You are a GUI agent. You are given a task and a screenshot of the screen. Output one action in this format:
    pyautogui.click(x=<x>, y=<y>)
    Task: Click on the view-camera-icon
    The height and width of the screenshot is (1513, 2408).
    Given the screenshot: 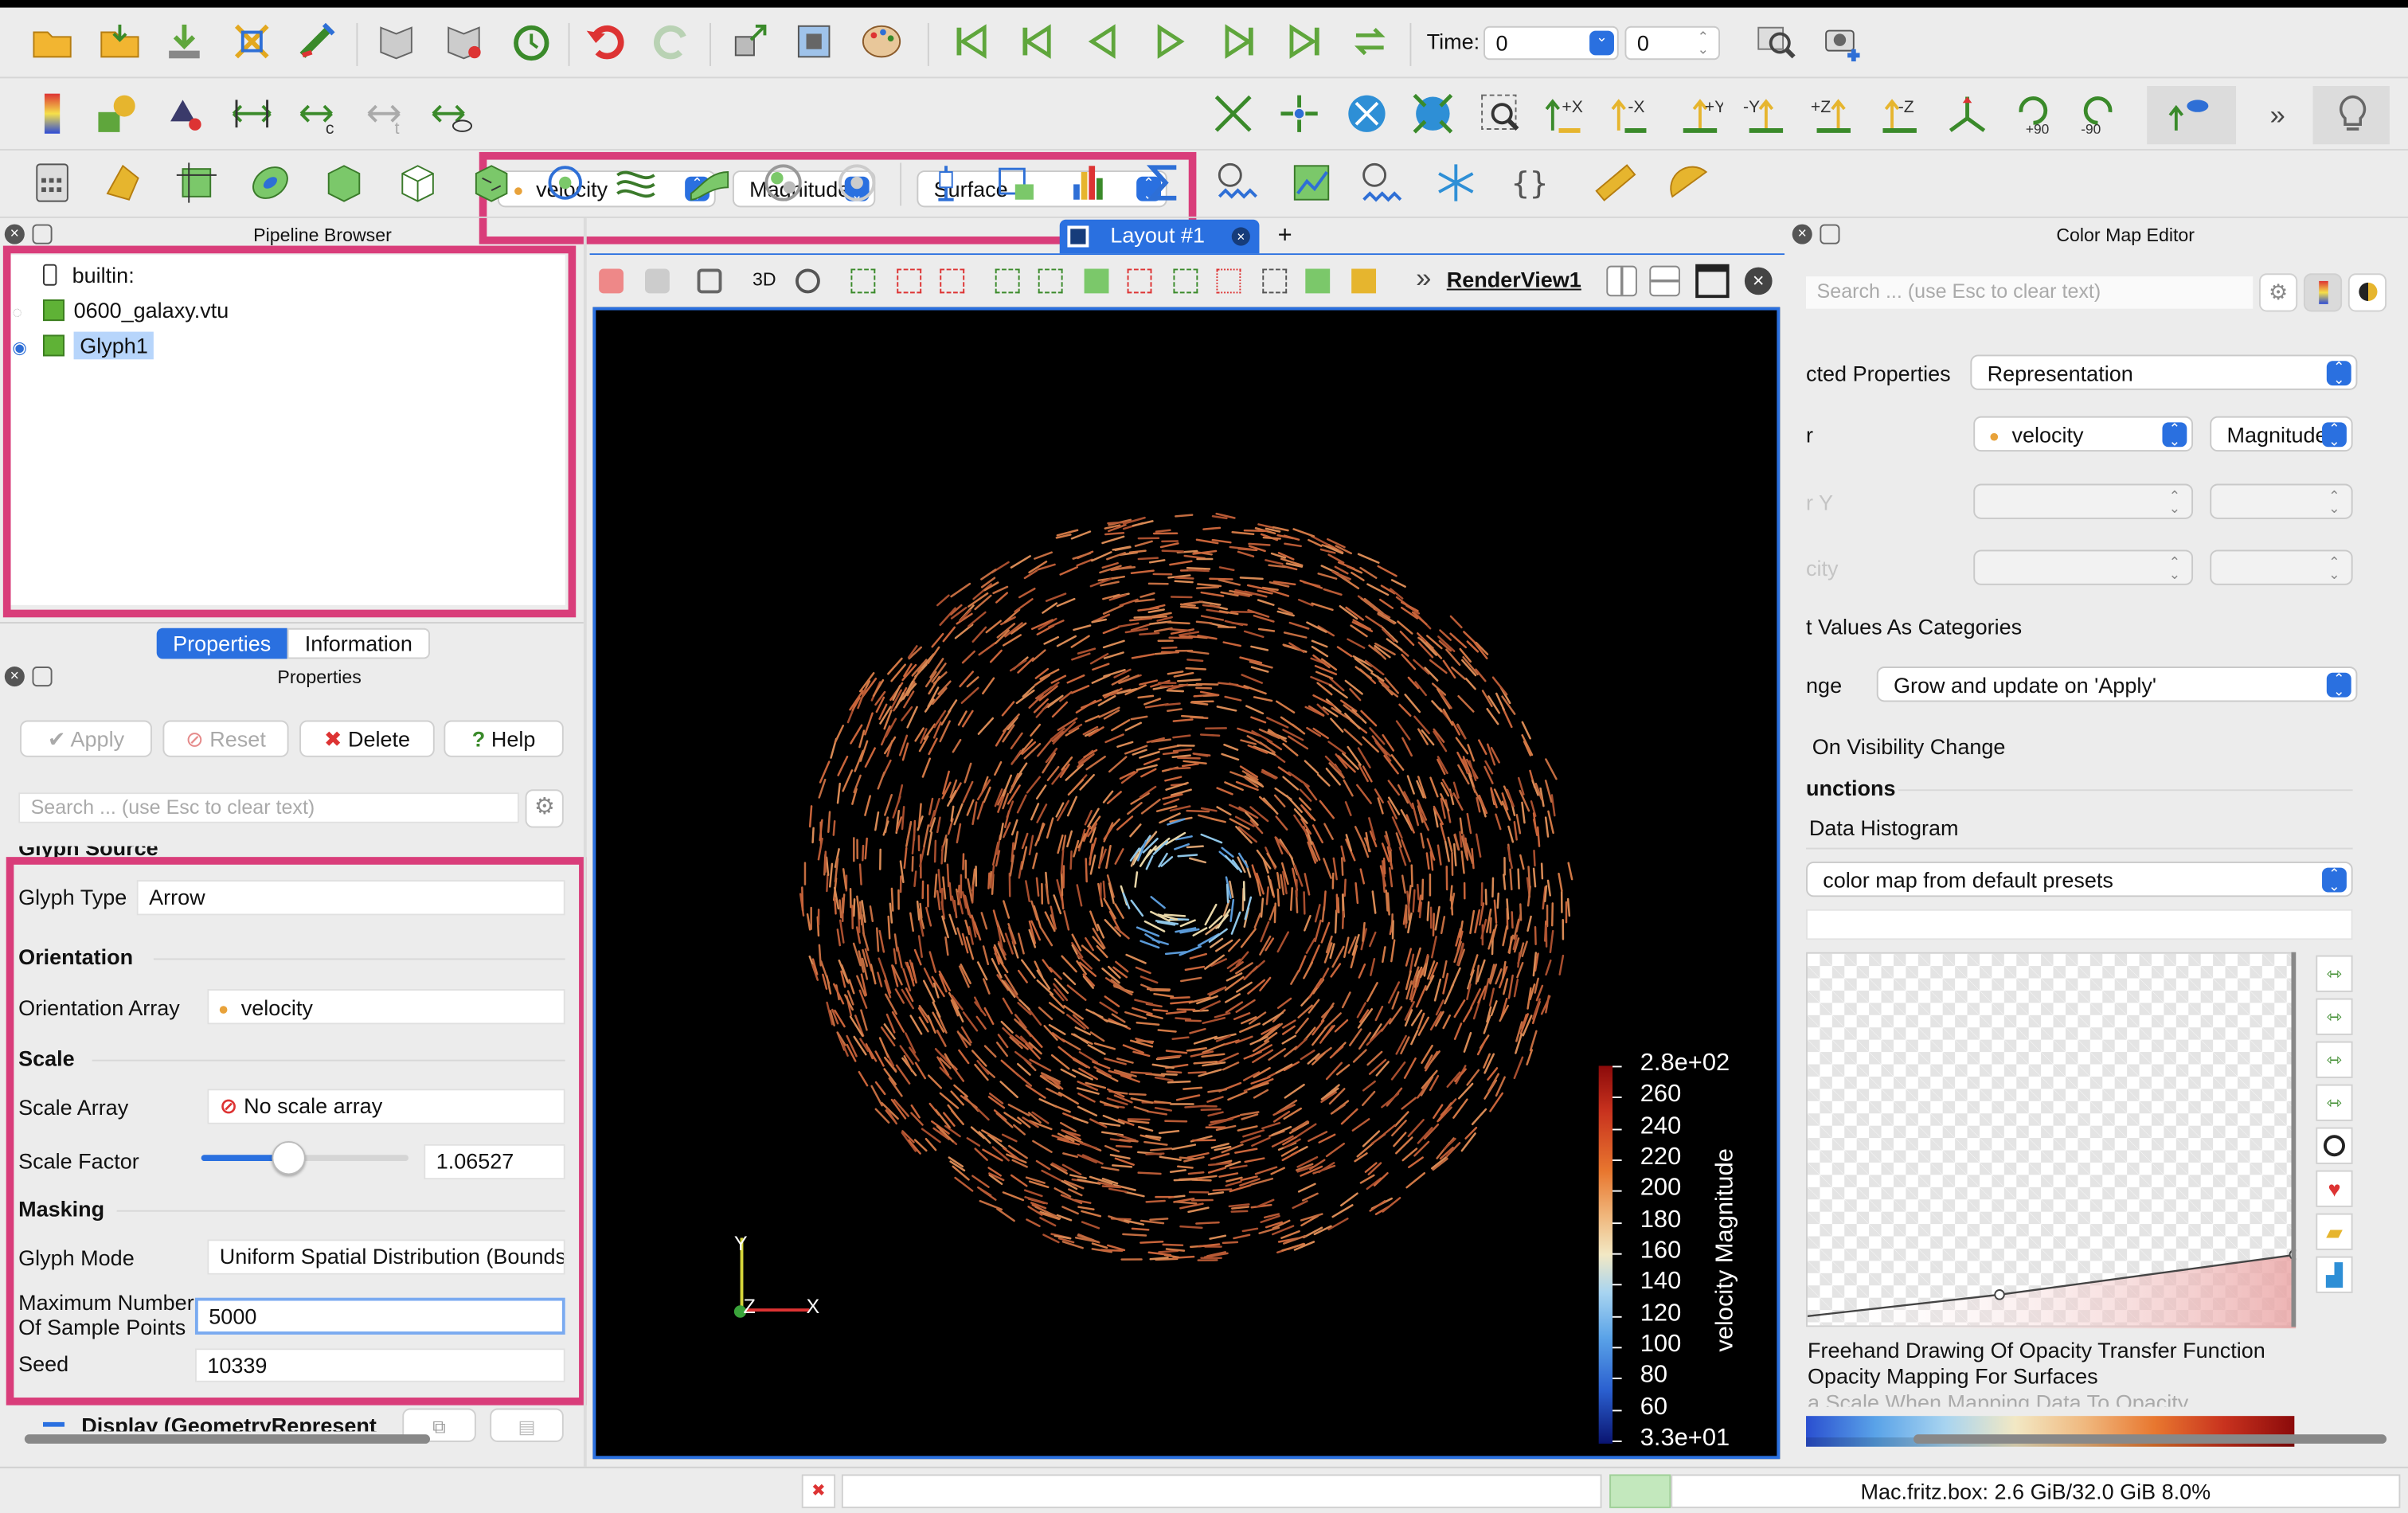 What is the action you would take?
    pyautogui.click(x=813, y=41)
    